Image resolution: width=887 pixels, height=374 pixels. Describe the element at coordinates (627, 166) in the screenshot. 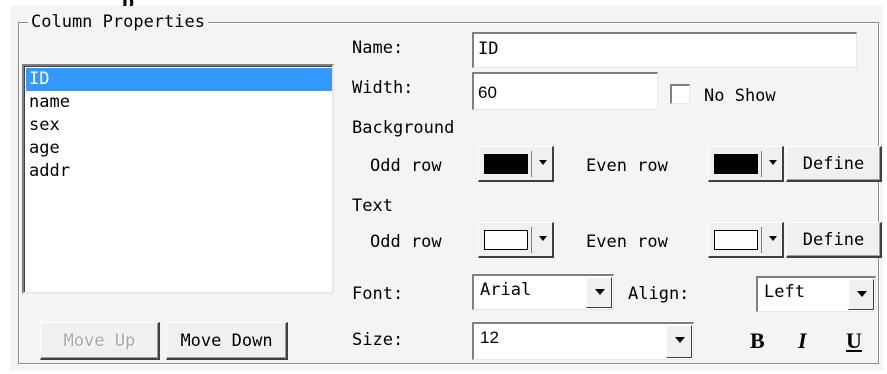

I see `bg-even-row-label: Even row` at that location.